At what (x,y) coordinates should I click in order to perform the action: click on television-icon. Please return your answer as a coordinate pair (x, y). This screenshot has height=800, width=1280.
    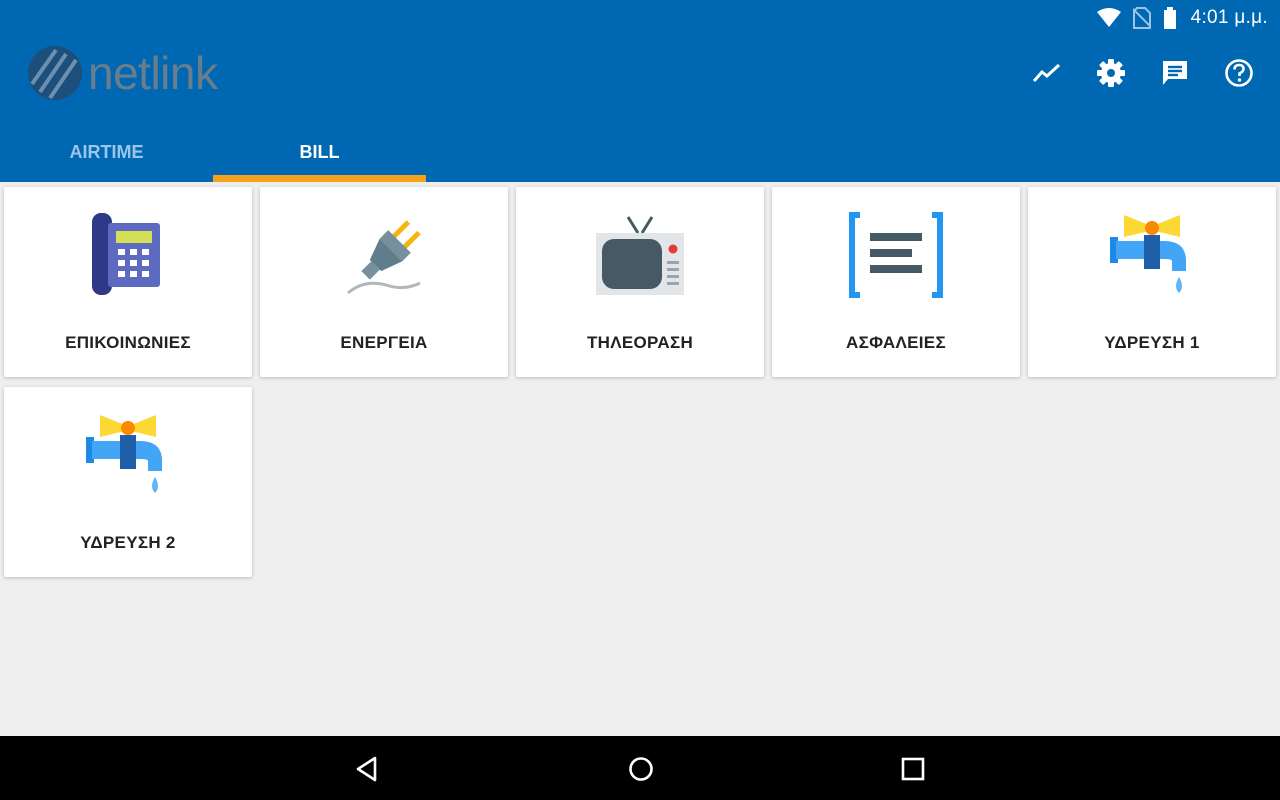
    Looking at the image, I should click on (640, 255).